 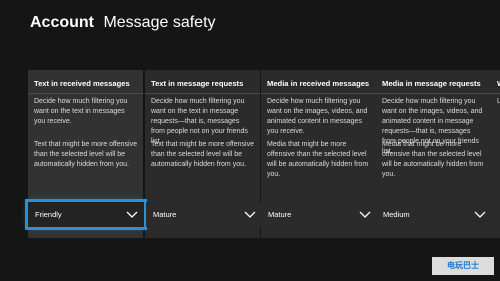 I want to click on dropdown-value: Friendly, so click(x=48, y=214).